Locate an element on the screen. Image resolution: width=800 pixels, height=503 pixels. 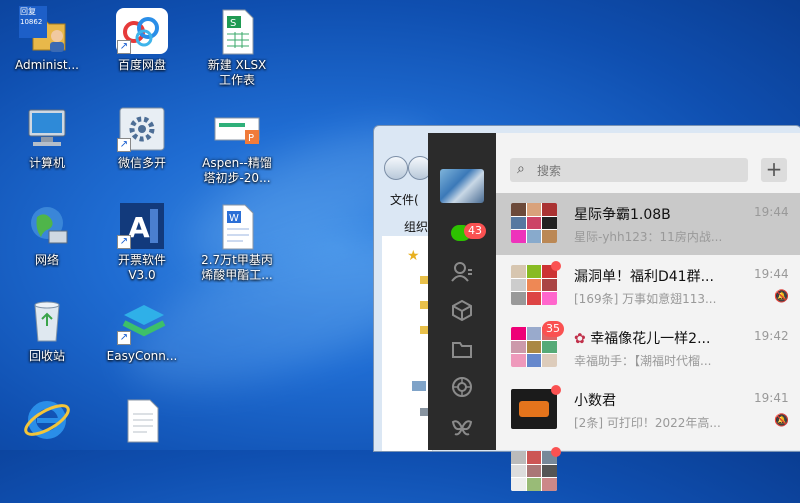
chat-item: 小数君 [2条] 可打印！2022年高... 19:41 🔕 is located at coordinates (648, 410).